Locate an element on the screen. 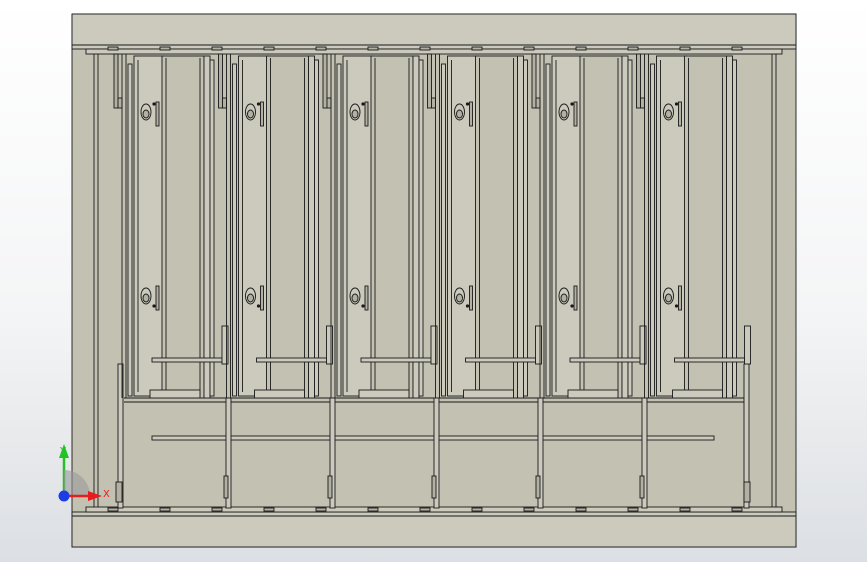 This screenshot has height=562, width=867. top-rail is located at coordinates (434, 31).